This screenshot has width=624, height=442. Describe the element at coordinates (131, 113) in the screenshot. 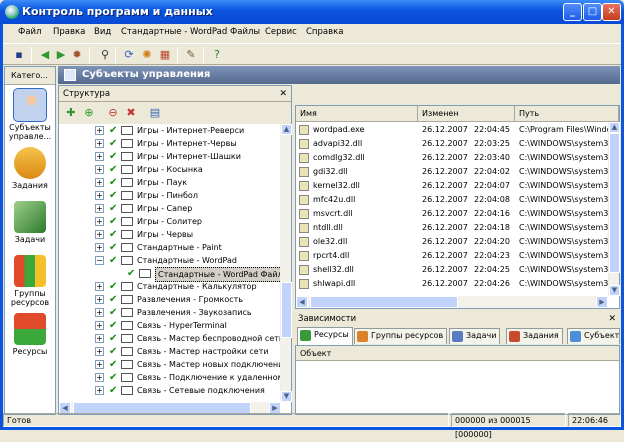

I see `delete-icon: ✖` at that location.